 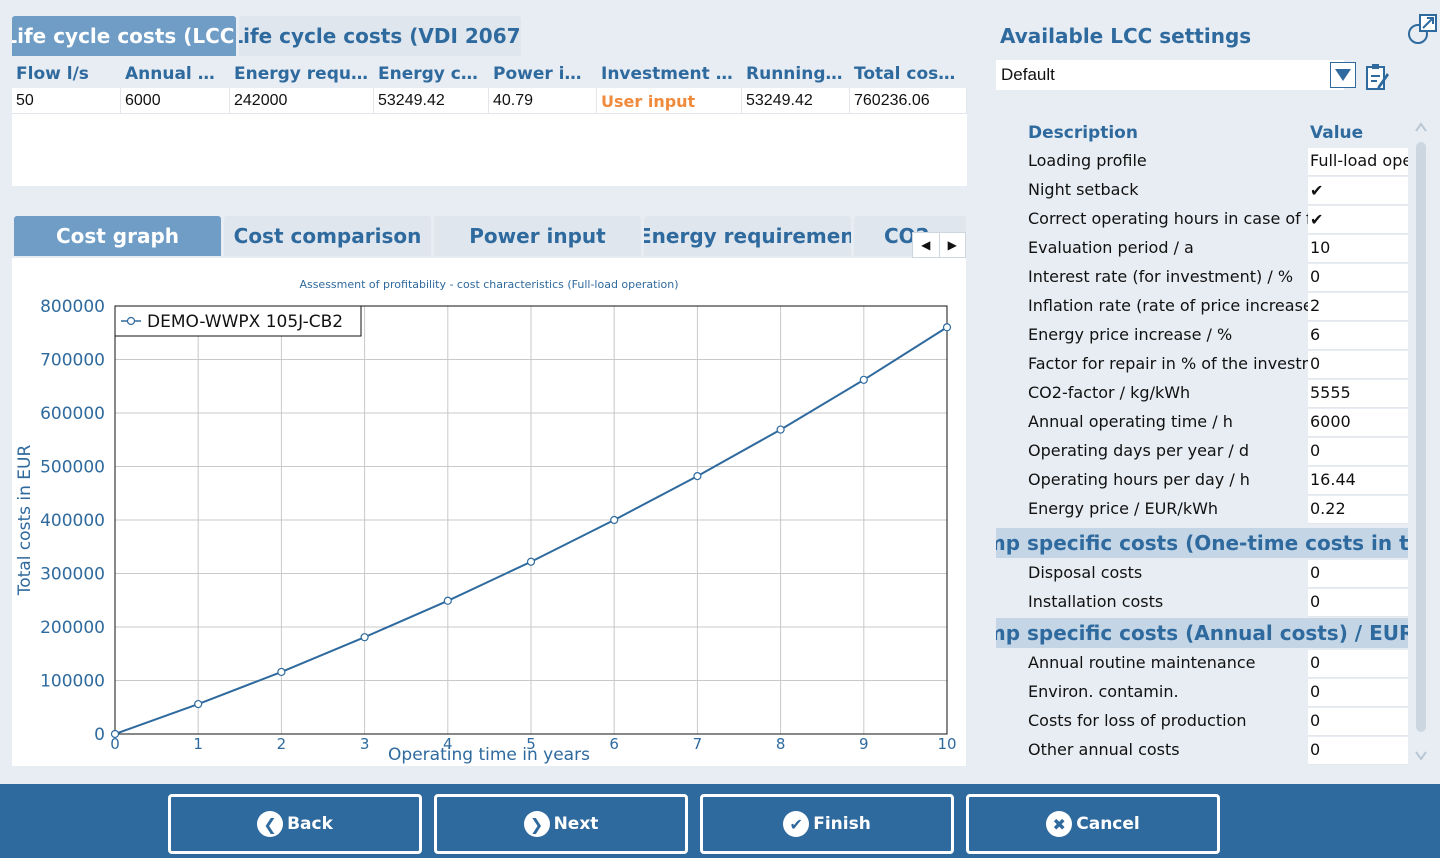 What do you see at coordinates (1168, 218) in the screenshot?
I see `setting-label: Correct operating hours in case of flow` at bounding box center [1168, 218].